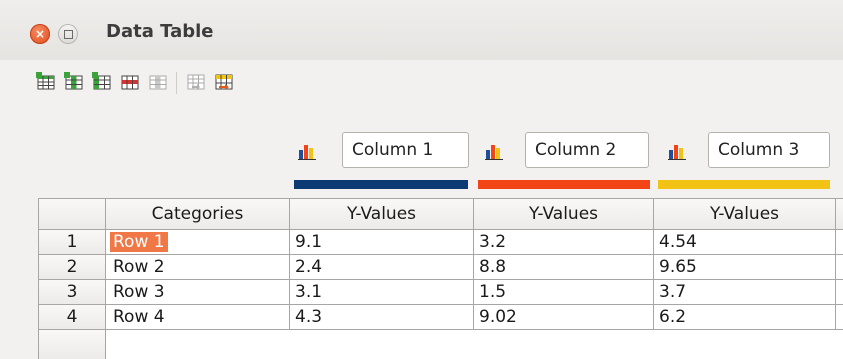  Describe the element at coordinates (405, 150) in the screenshot. I see `series-name-input: Column 1` at that location.